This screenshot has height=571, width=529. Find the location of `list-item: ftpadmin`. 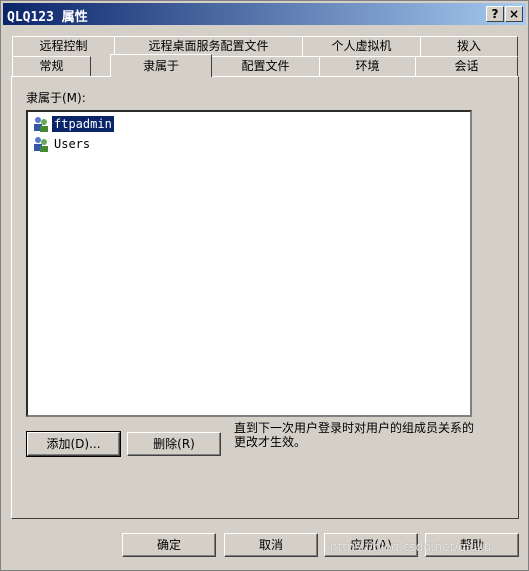

list-item: ftpadmin is located at coordinates (73, 124).